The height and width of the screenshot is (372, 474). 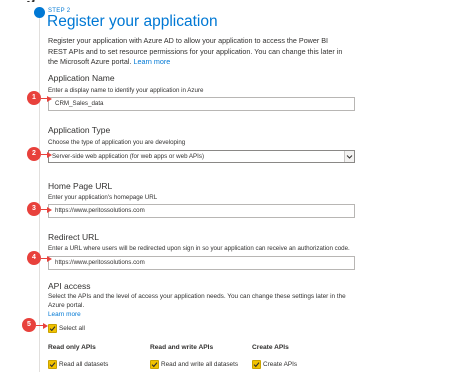 What do you see at coordinates (201, 104) in the screenshot?
I see `application-name-input: CRM_Sales_data` at bounding box center [201, 104].